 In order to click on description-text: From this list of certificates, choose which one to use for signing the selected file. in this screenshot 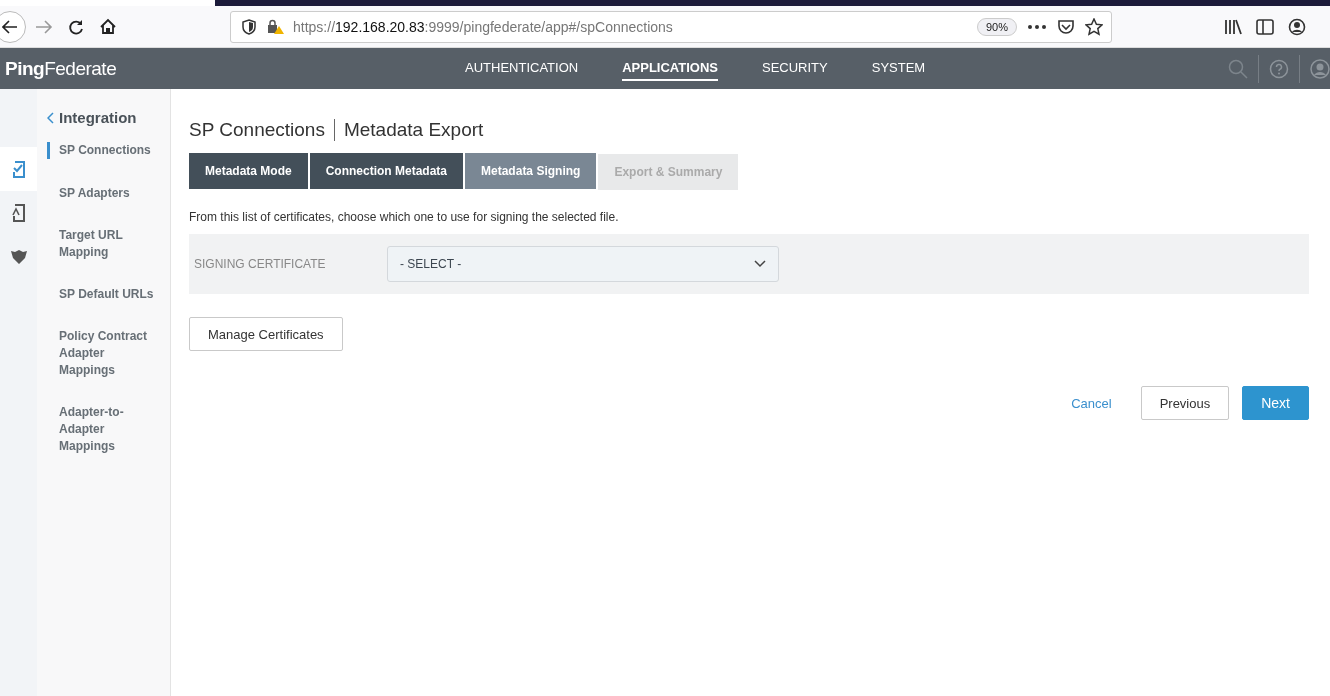, I will do `click(404, 217)`.